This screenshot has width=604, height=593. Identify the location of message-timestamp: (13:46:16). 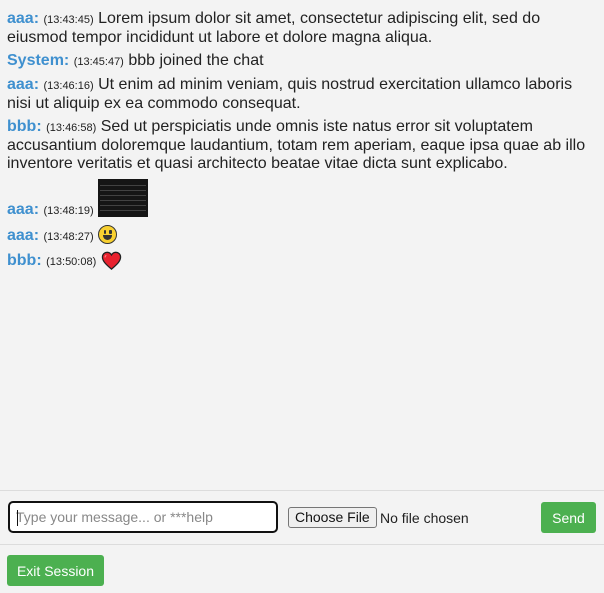
(68, 86).